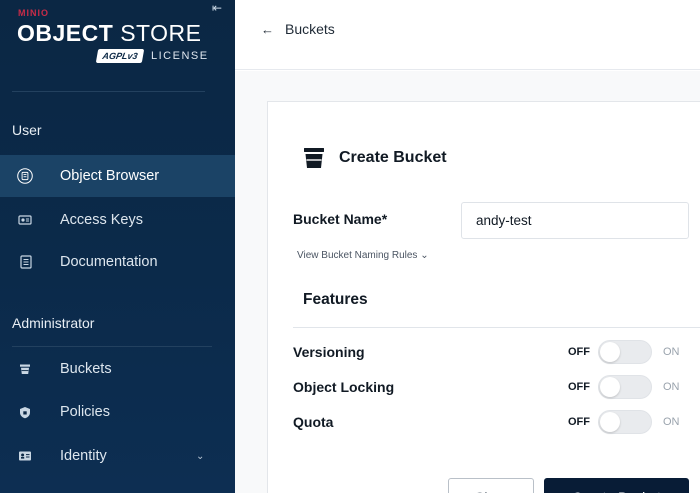  Describe the element at coordinates (83, 456) in the screenshot. I see `sidebar-item-label: Identity` at that location.